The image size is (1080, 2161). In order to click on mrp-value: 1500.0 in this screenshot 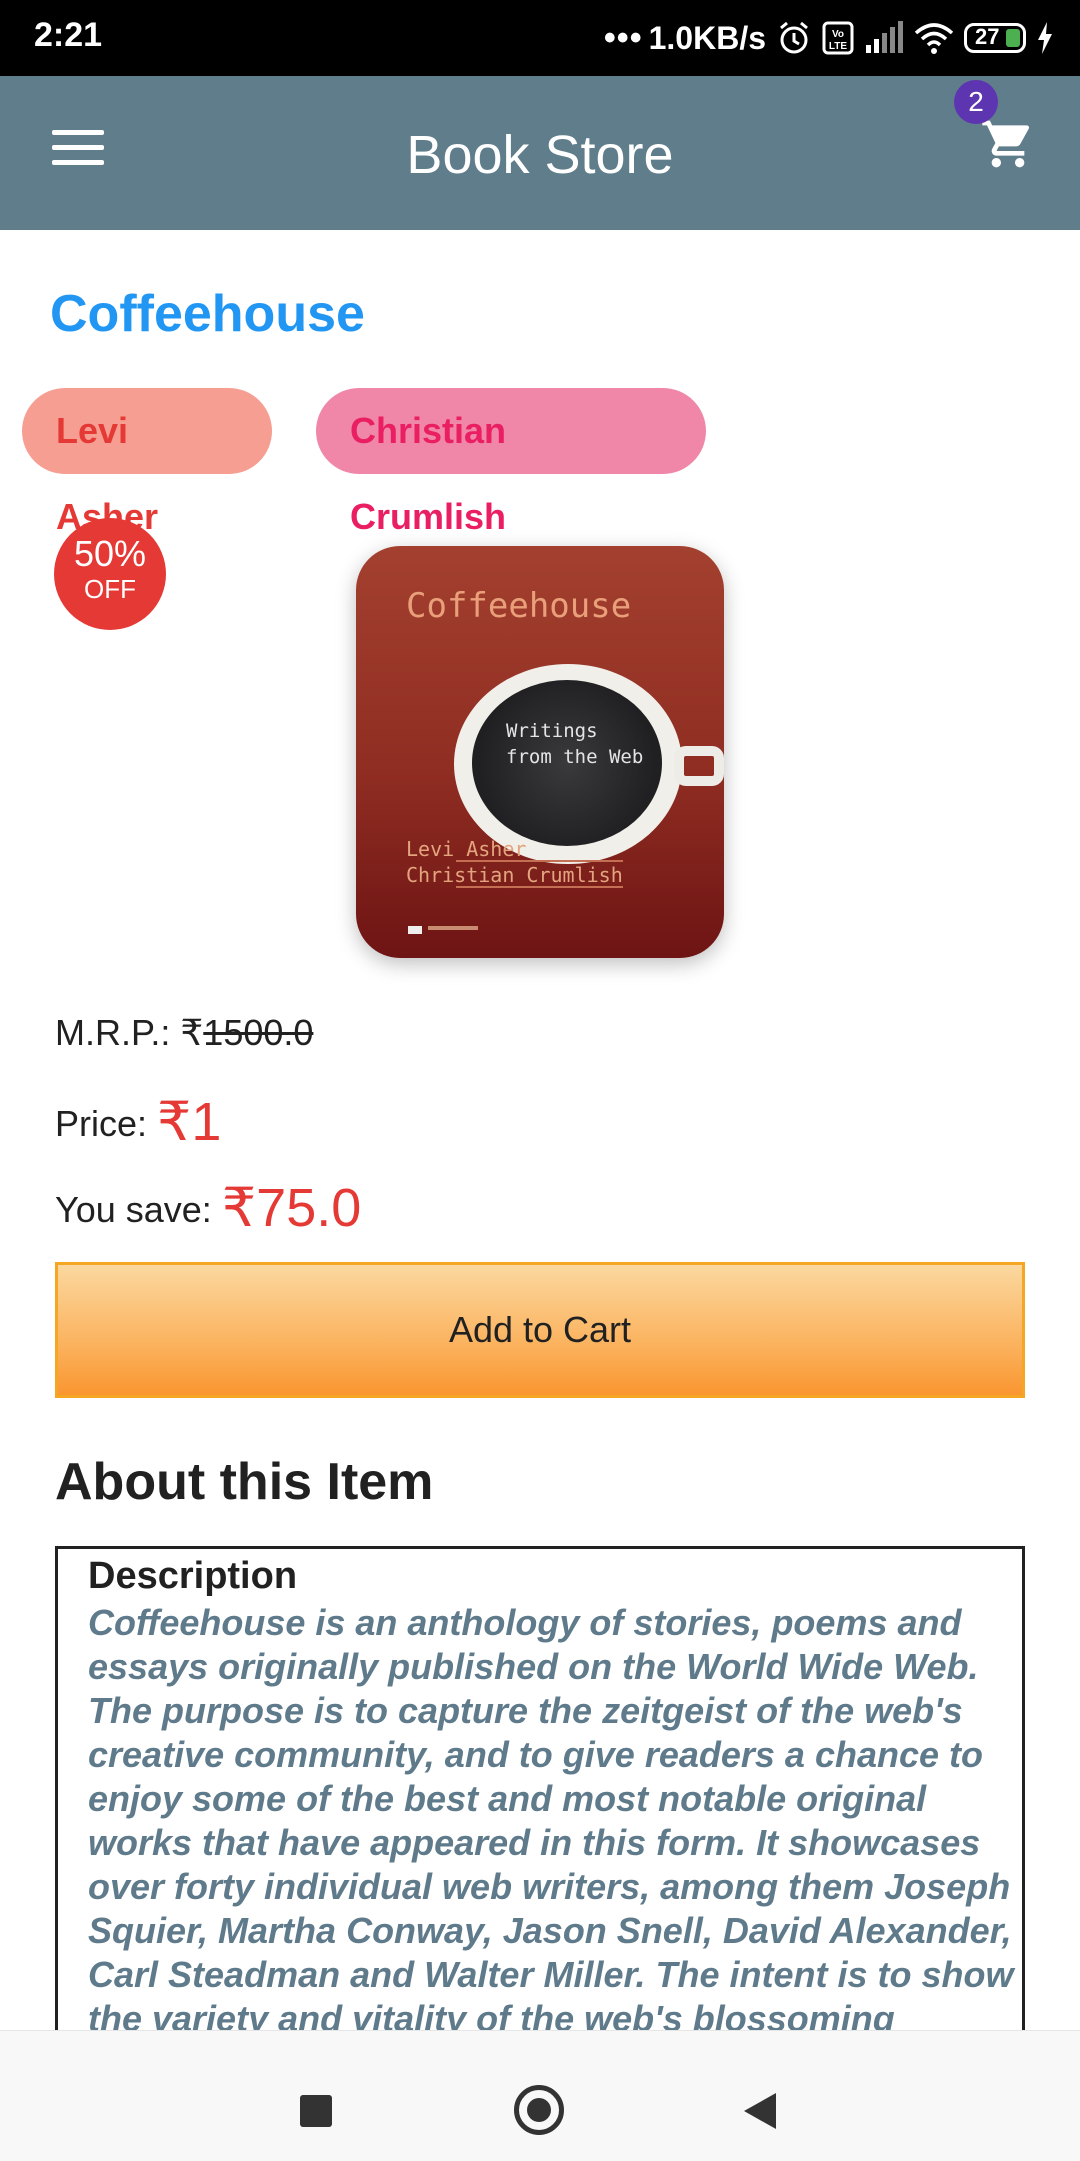, I will do `click(258, 1032)`.